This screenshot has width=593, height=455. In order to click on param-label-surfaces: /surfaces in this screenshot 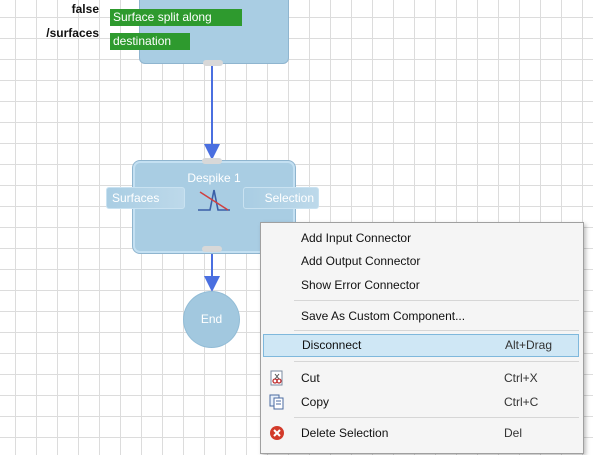, I will do `click(72, 33)`.